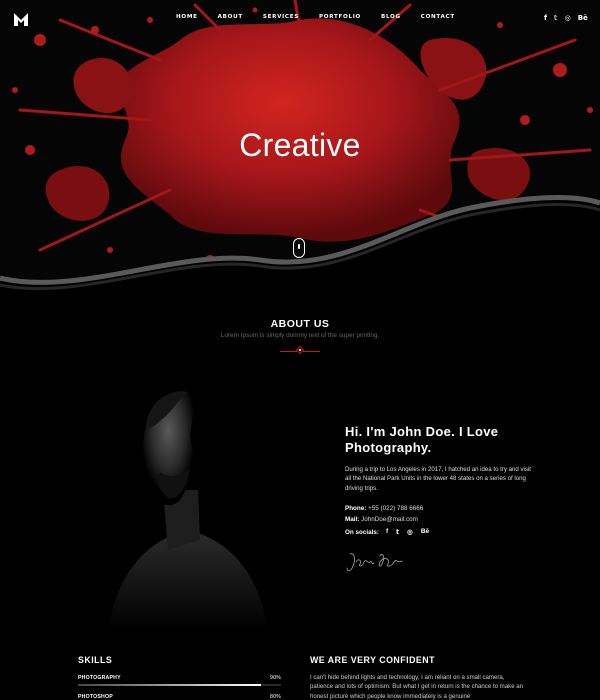 This screenshot has height=700, width=600. What do you see at coordinates (275, 678) in the screenshot?
I see `skill-percent: 90%` at bounding box center [275, 678].